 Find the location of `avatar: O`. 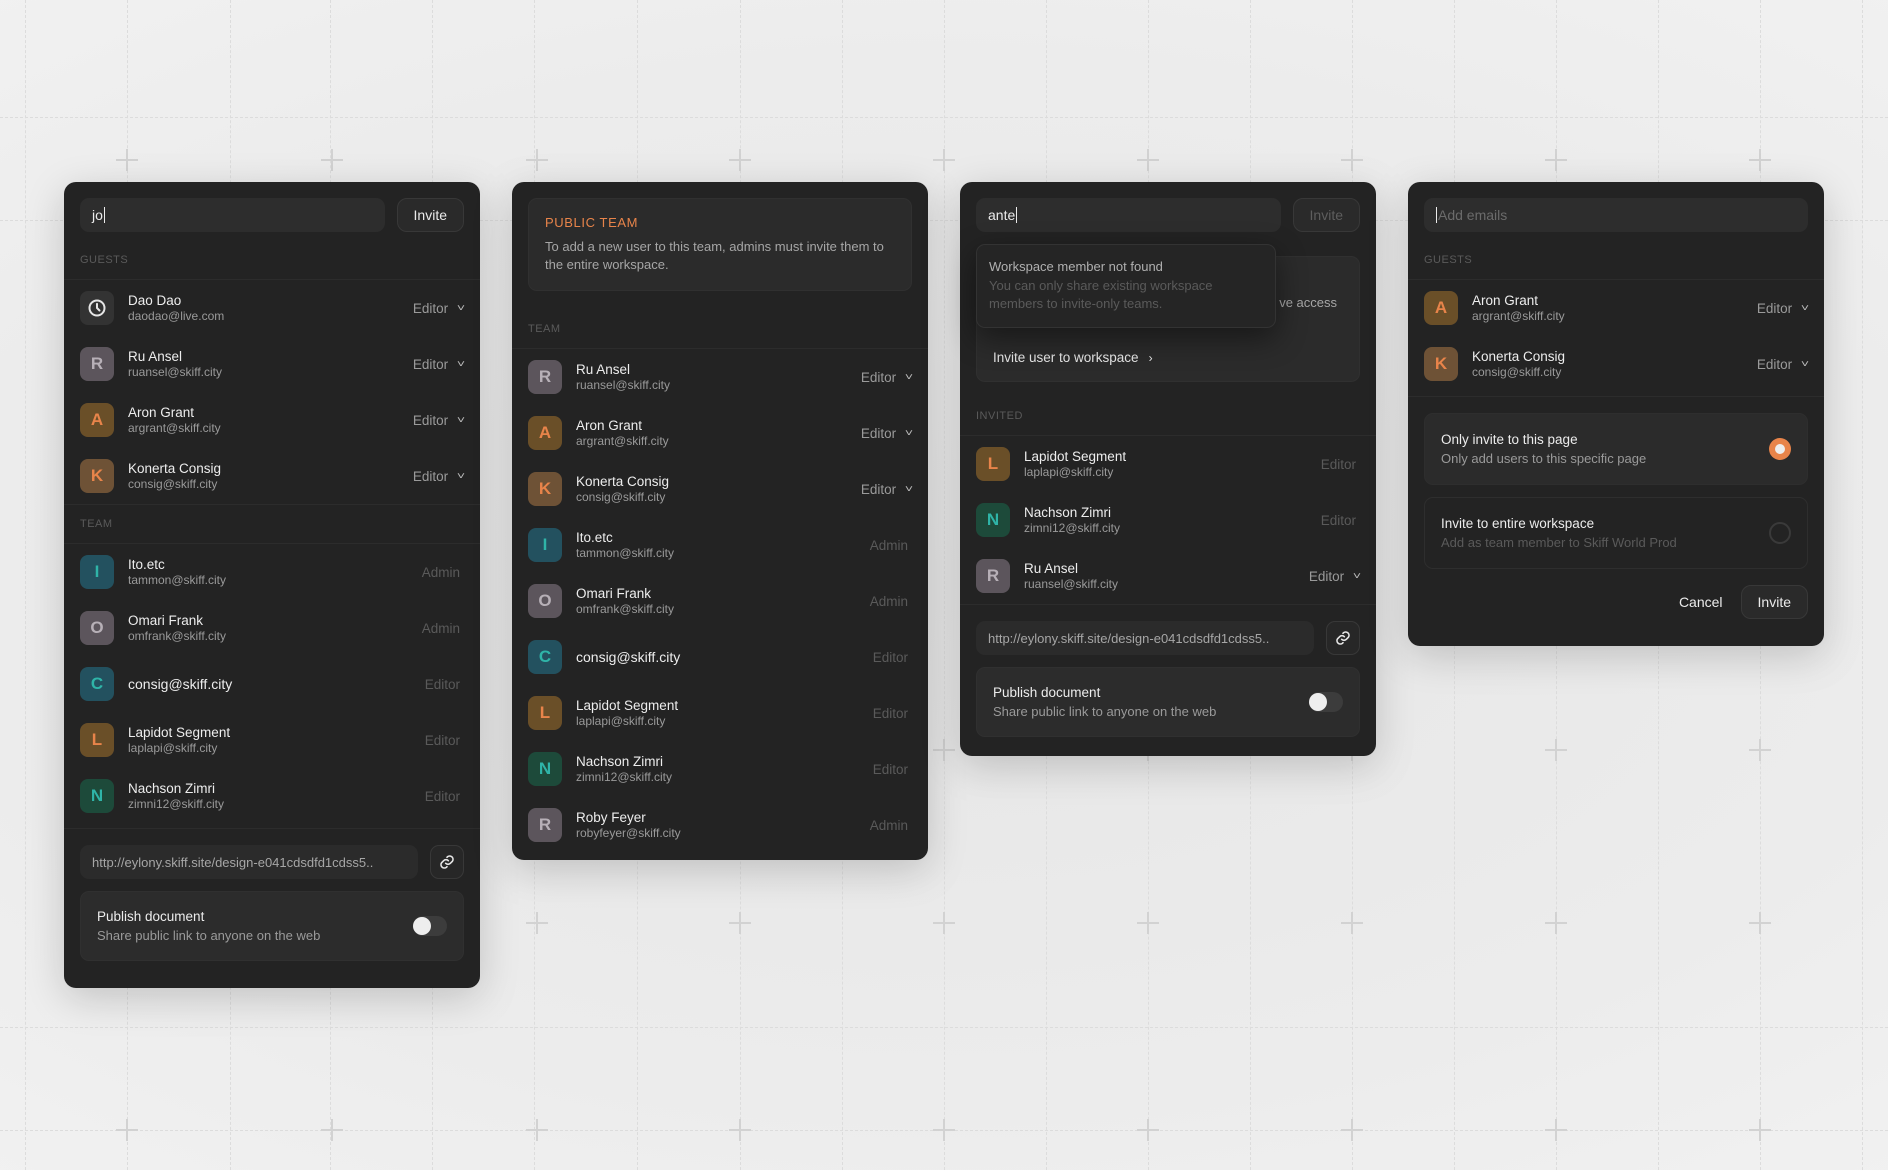

avatar: O is located at coordinates (545, 601).